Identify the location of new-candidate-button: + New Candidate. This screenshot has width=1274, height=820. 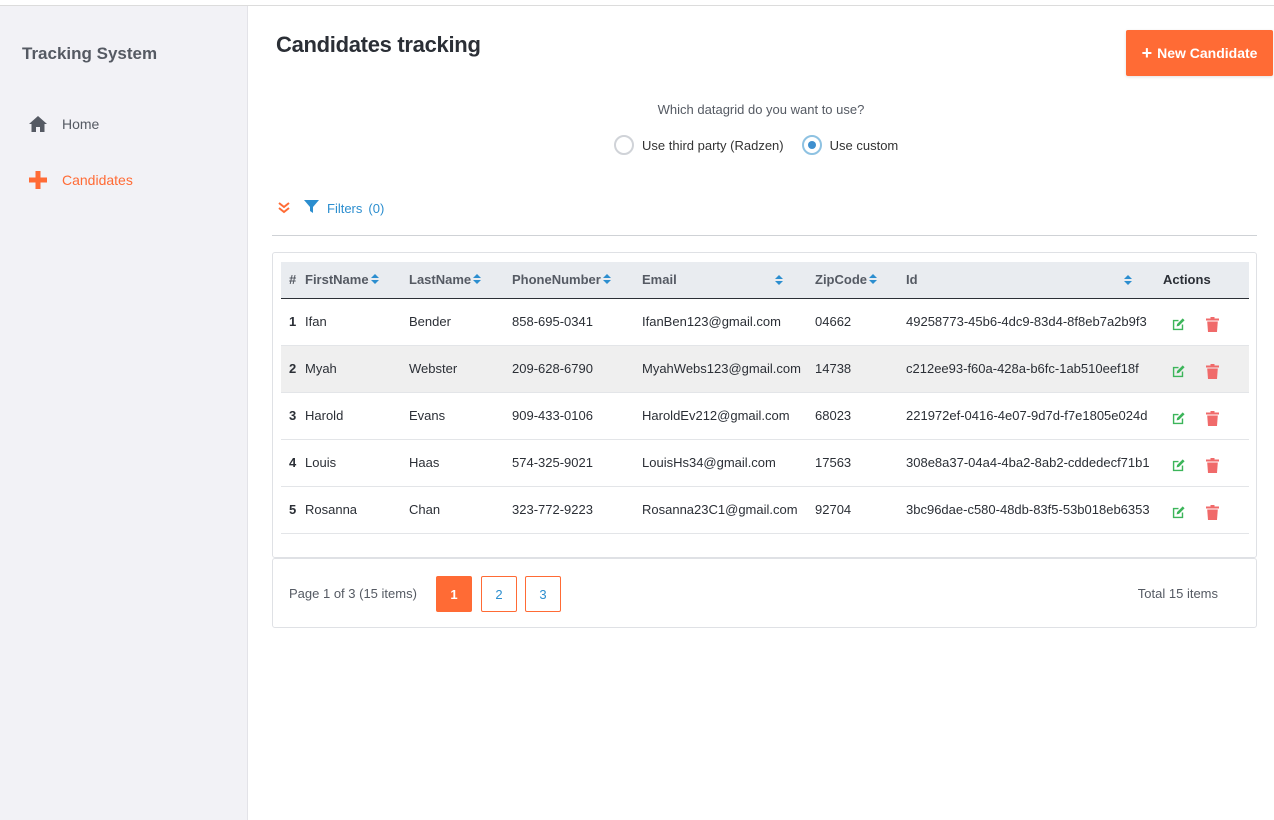
(1199, 53).